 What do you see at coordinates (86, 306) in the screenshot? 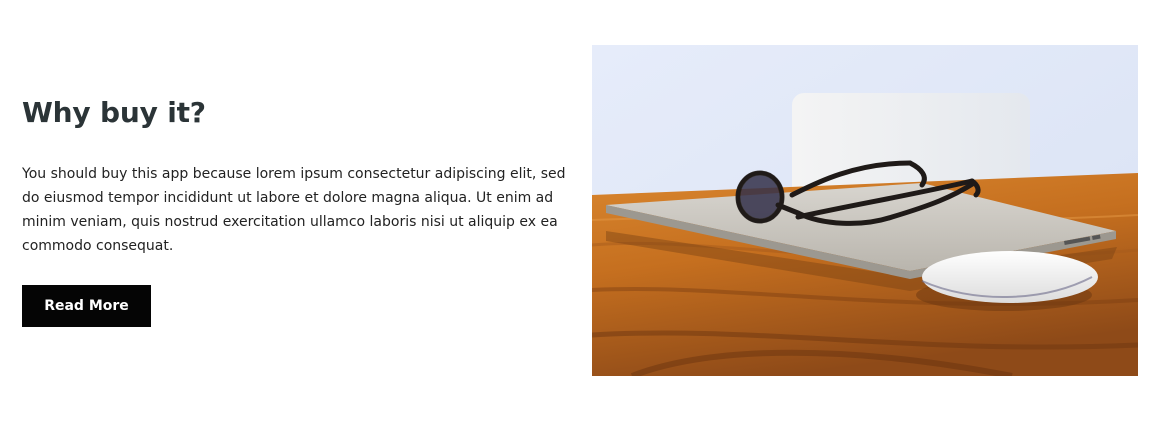
I see `read-more-button: Read More` at bounding box center [86, 306].